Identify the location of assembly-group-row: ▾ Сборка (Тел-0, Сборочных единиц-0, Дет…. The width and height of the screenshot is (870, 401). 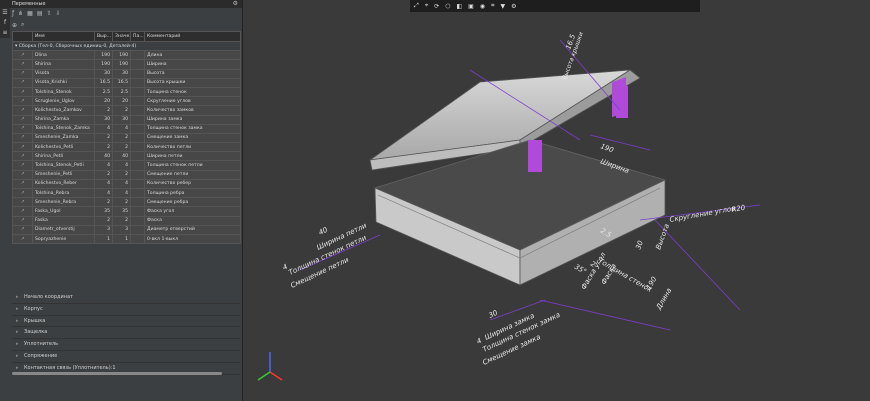
(126, 46).